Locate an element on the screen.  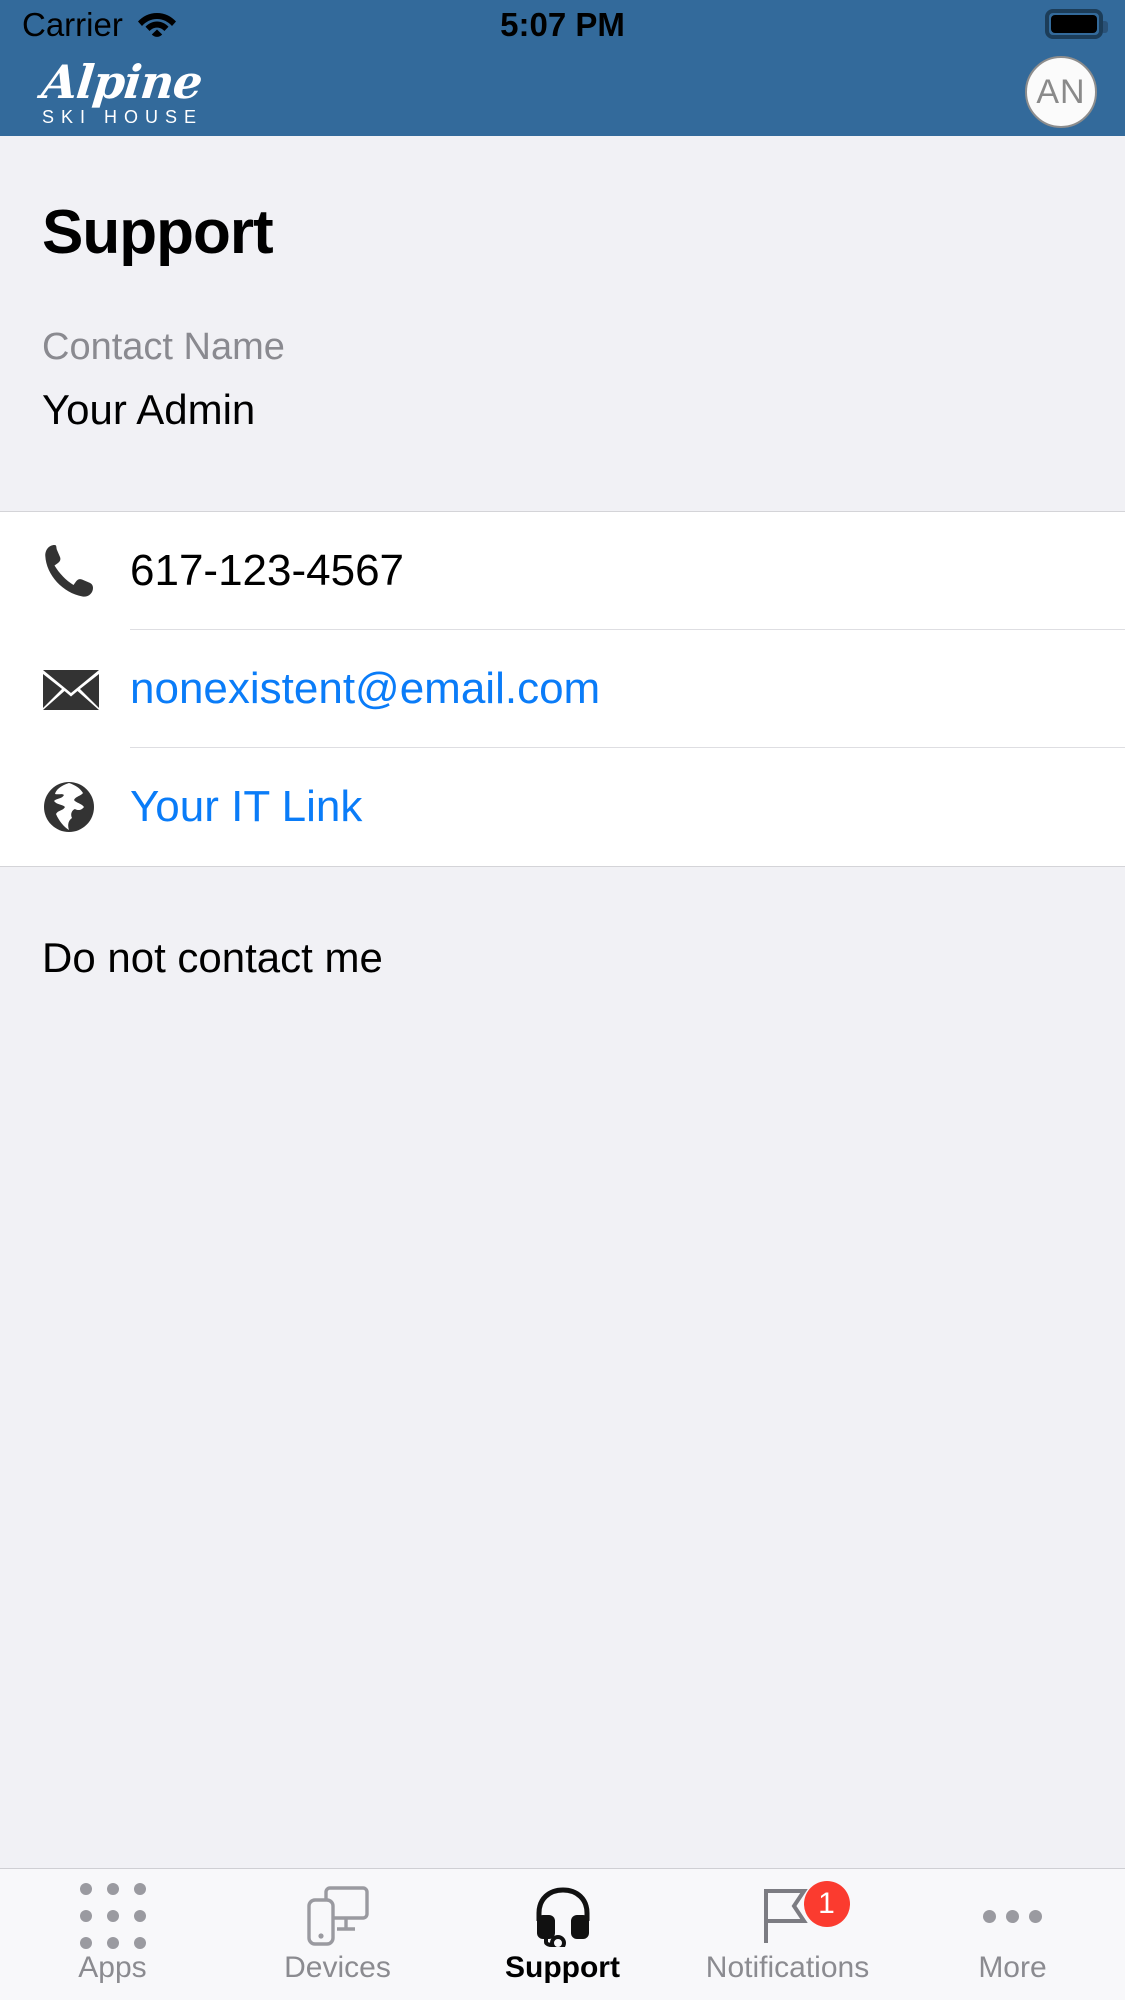
apps-grid-icon is located at coordinates (112, 1916).